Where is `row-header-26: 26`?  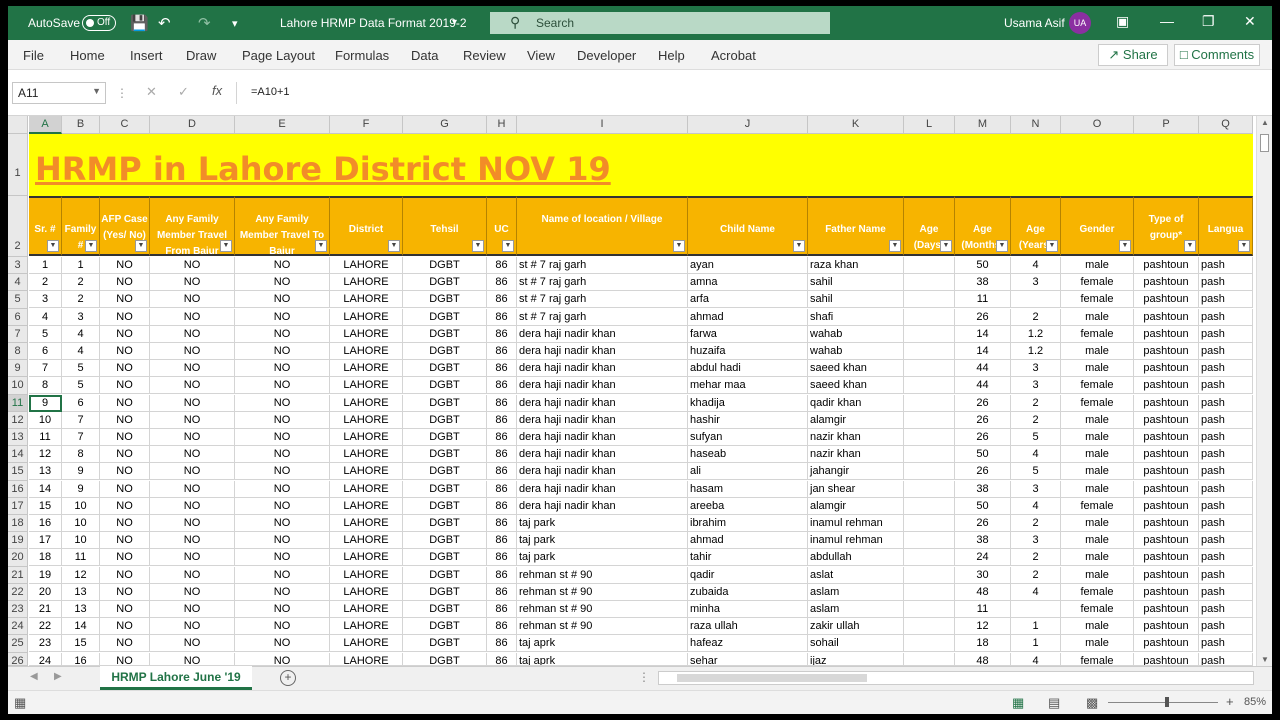 row-header-26: 26 is located at coordinates (18, 659).